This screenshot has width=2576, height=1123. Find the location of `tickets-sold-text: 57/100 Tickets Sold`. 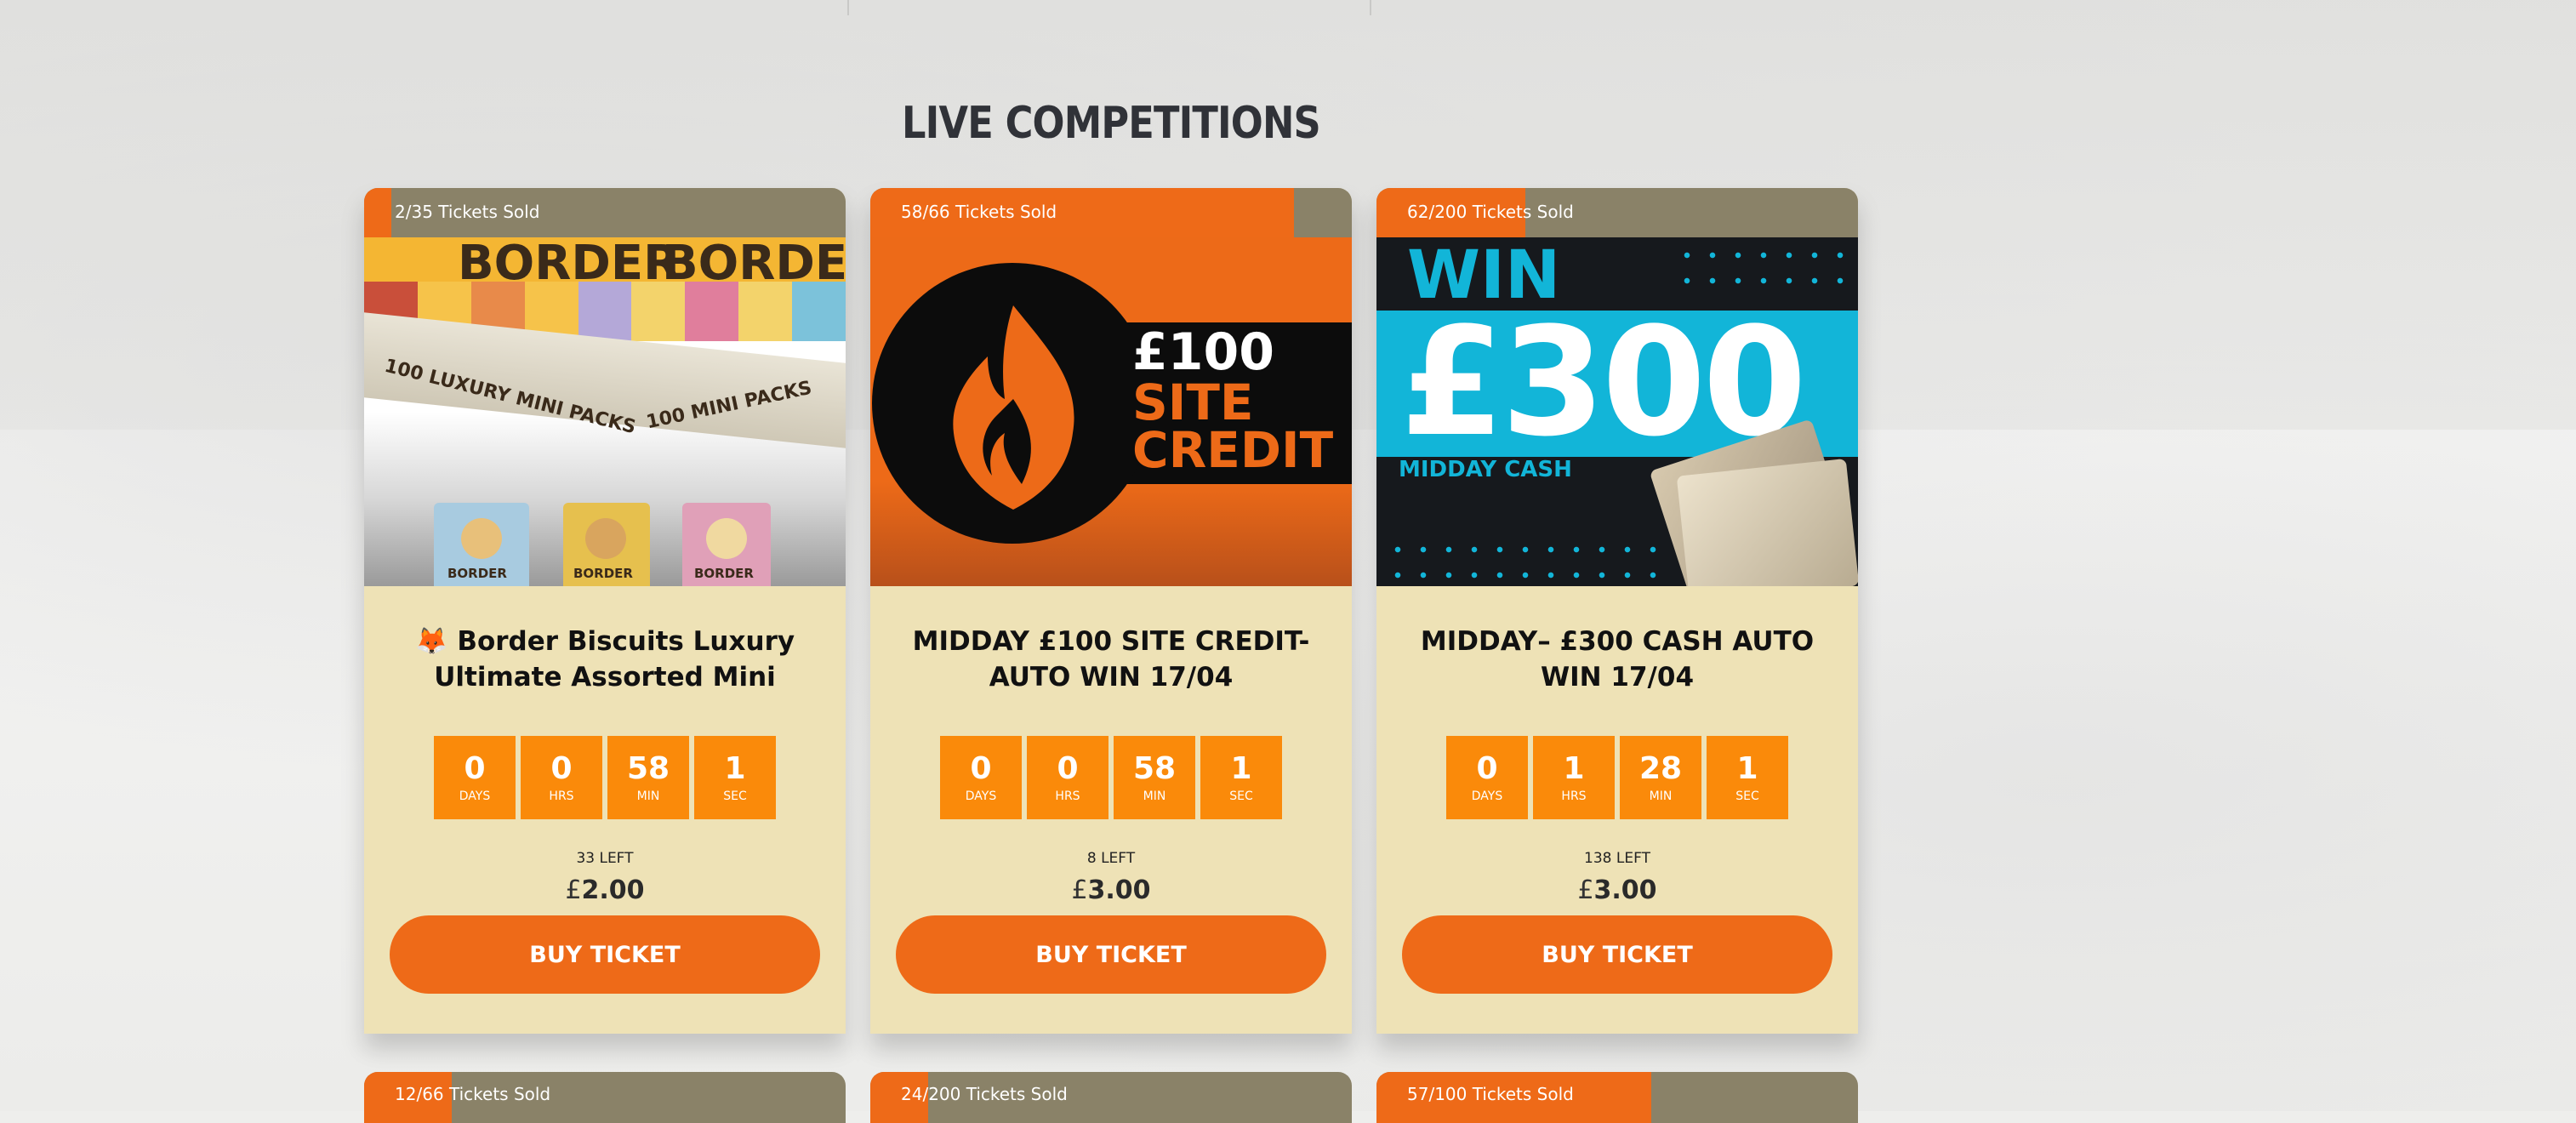

tickets-sold-text: 57/100 Tickets Sold is located at coordinates (1491, 1094).